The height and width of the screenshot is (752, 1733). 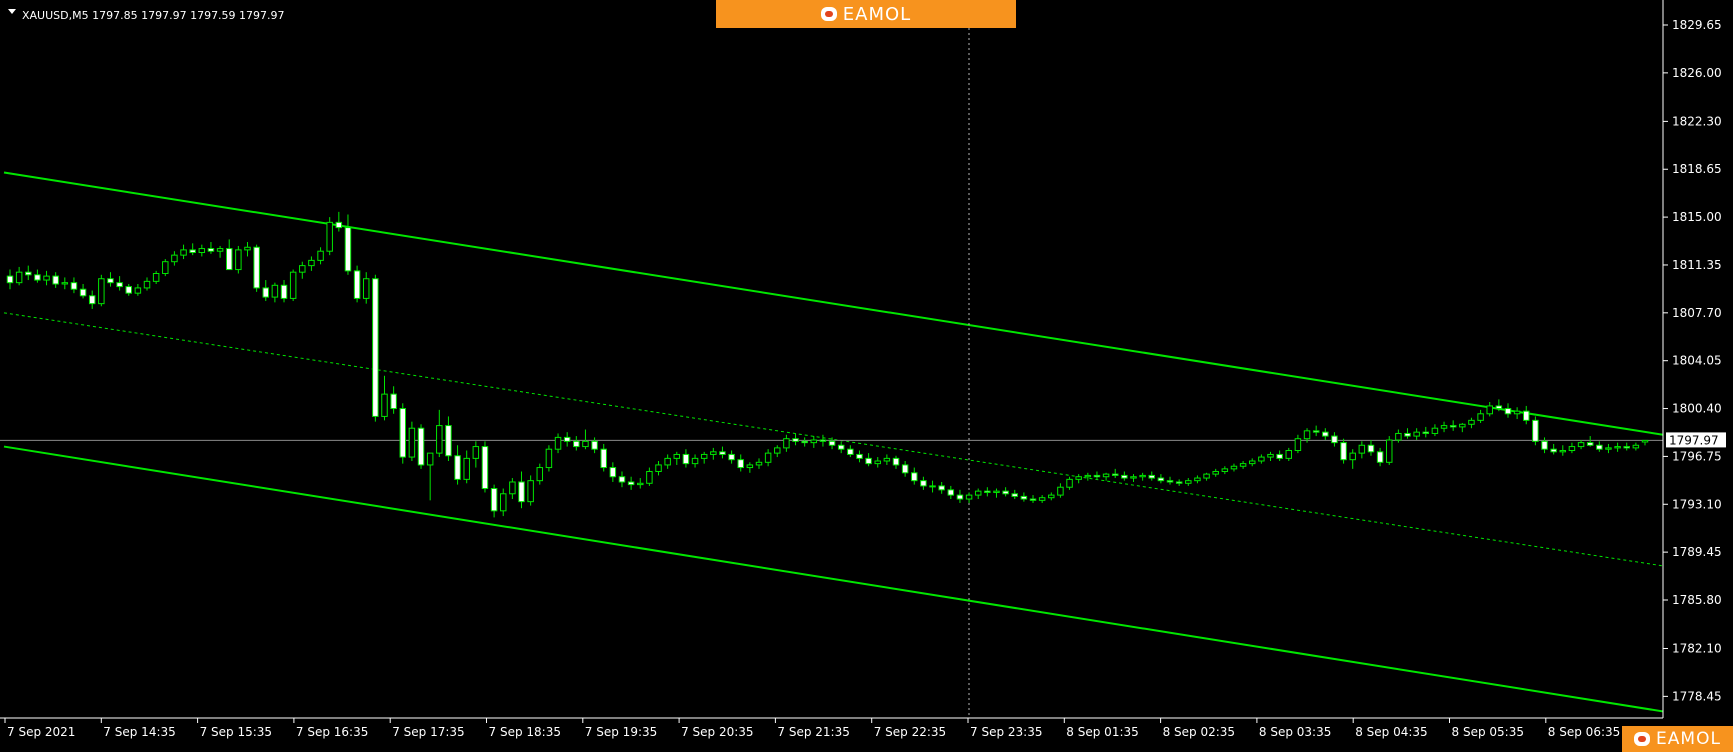 I want to click on x-tick-label: 7 Sep 17:35, so click(x=428, y=732).